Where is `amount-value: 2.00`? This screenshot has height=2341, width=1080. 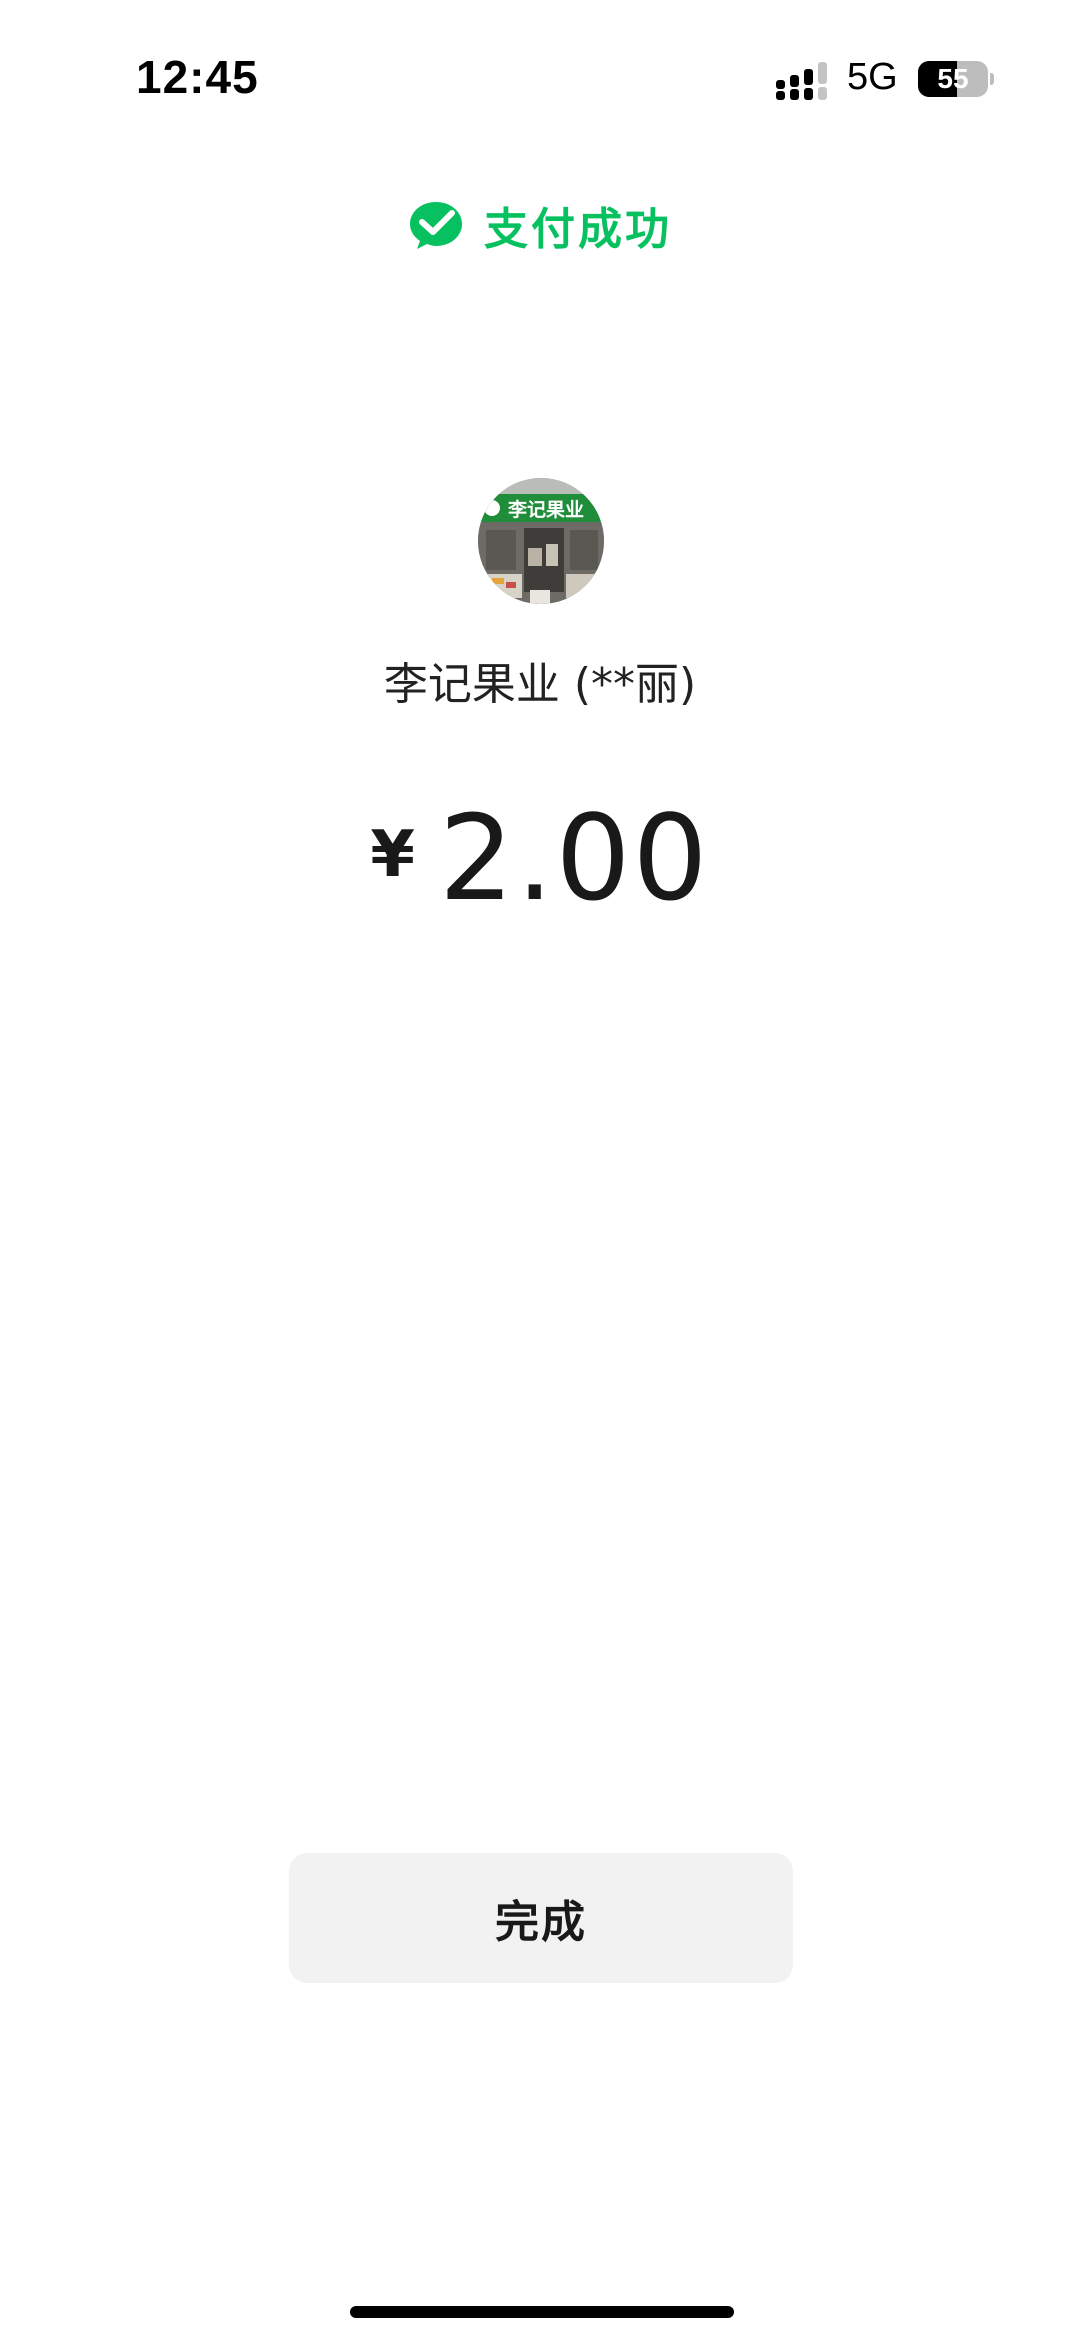 amount-value: 2.00 is located at coordinates (574, 858).